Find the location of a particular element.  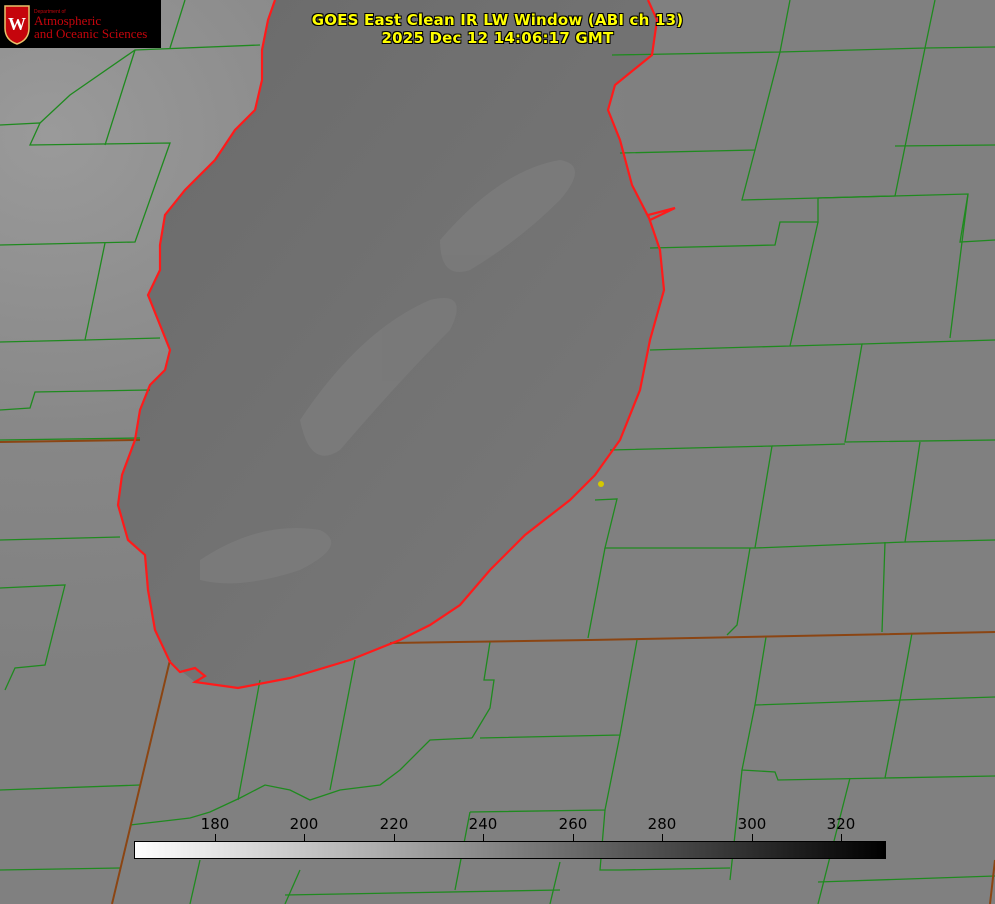

colorbar-tick-label: 260 is located at coordinates (573, 824).